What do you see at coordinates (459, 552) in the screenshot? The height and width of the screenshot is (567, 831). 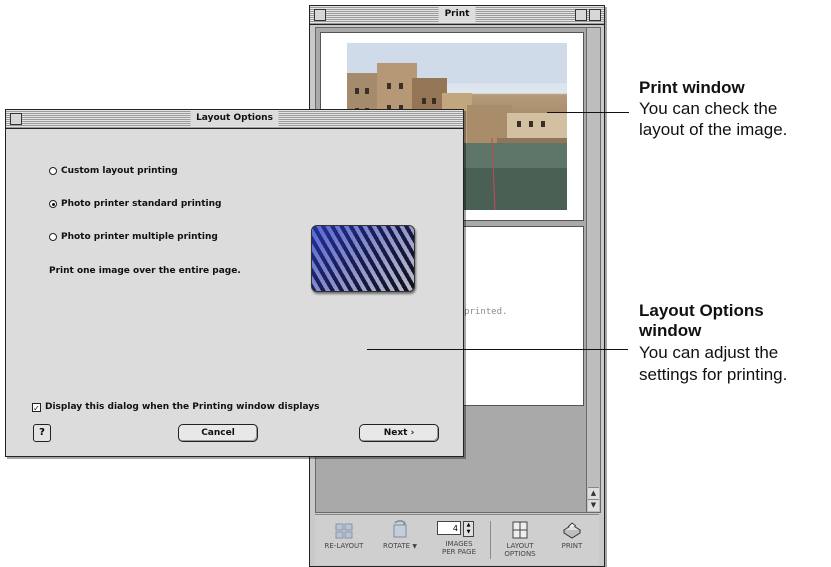 I see `images-per-page-label-2: PER PAGE` at bounding box center [459, 552].